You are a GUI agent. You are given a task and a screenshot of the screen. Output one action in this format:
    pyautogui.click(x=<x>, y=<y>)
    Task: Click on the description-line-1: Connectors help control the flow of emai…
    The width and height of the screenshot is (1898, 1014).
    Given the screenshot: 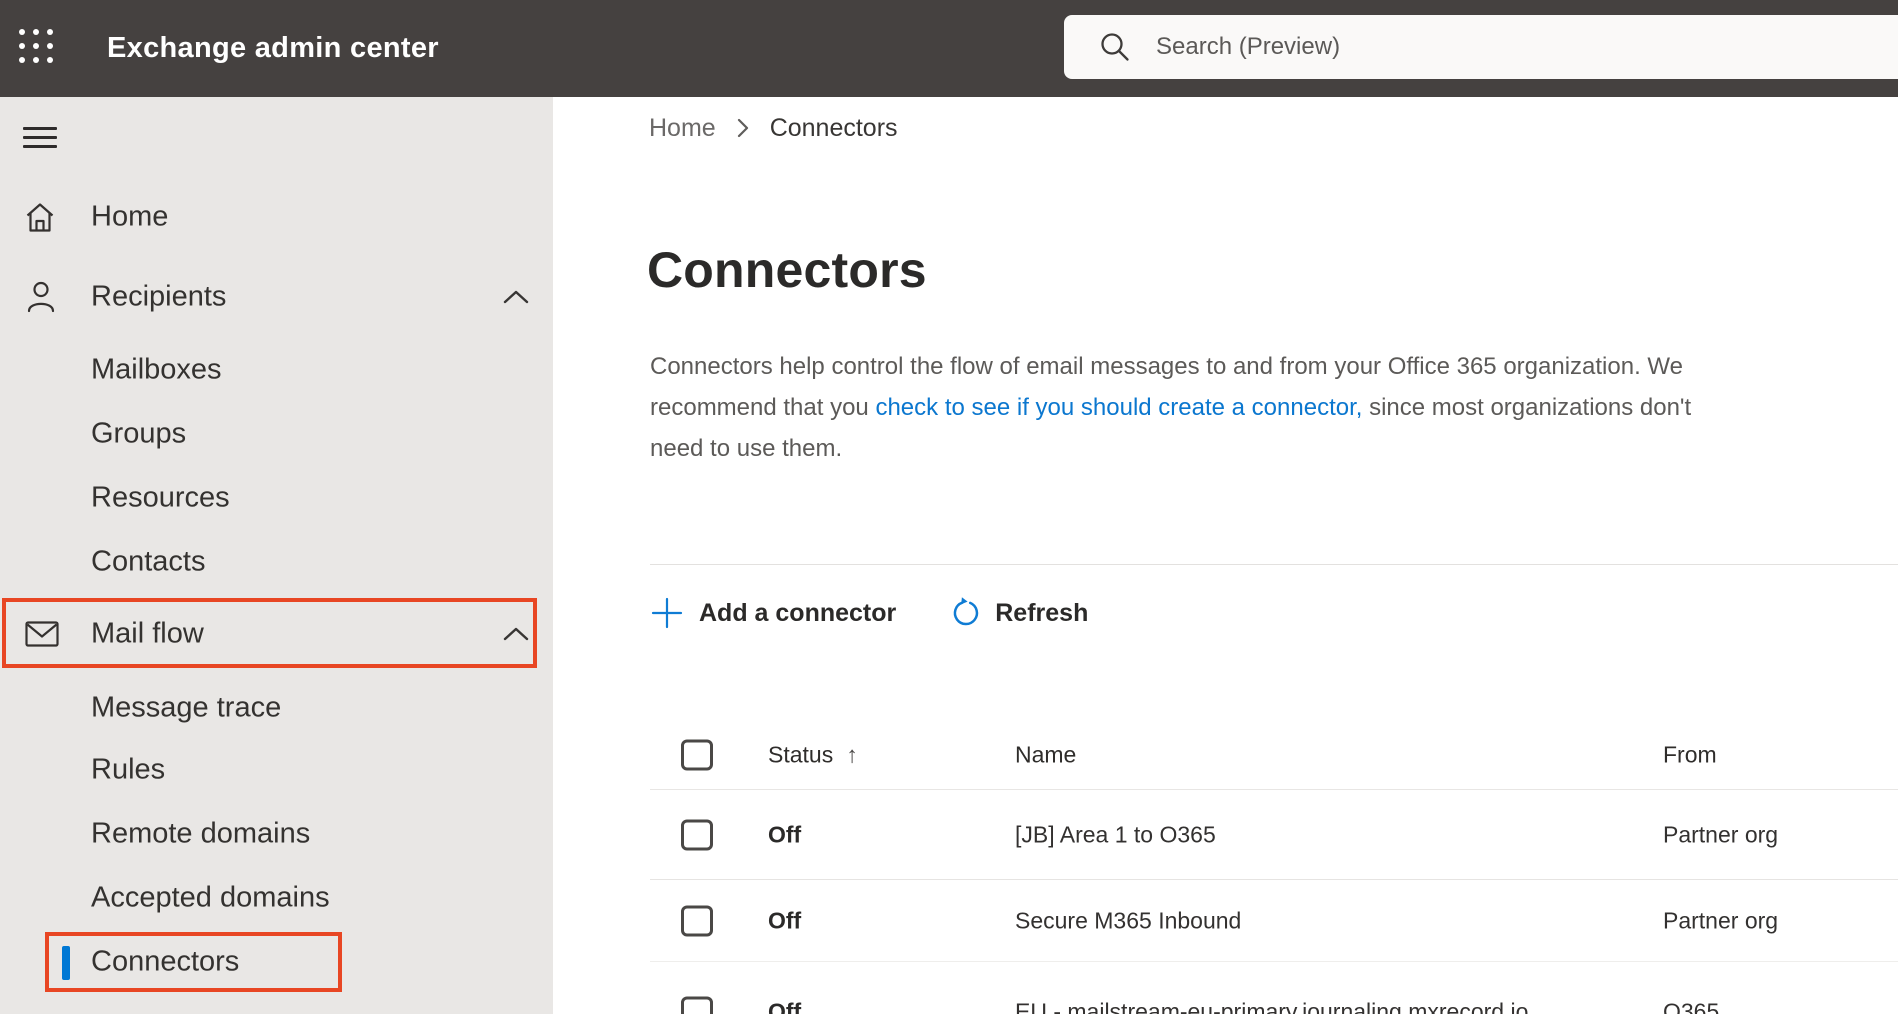 What is the action you would take?
    pyautogui.click(x=1166, y=366)
    